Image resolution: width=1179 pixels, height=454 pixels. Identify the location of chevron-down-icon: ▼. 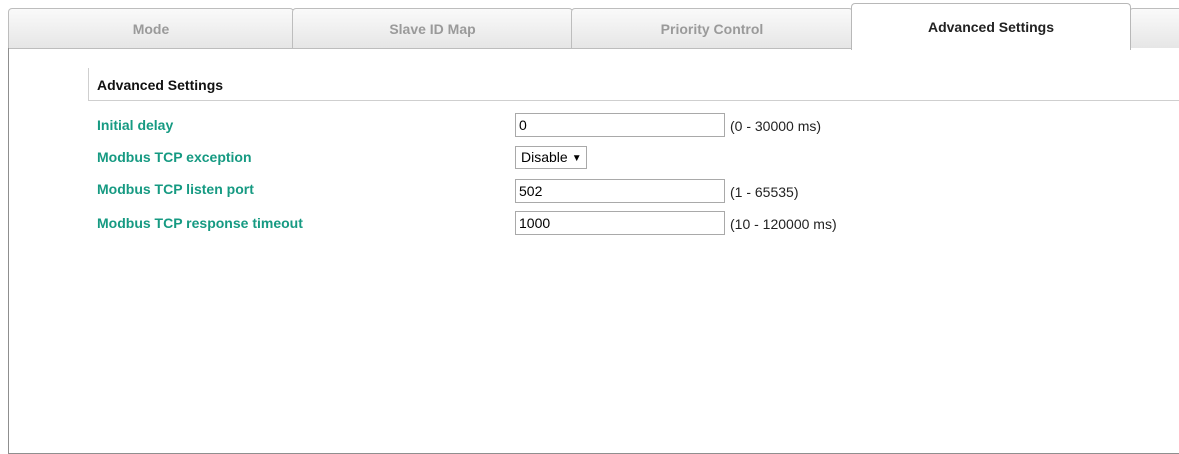
(576, 158).